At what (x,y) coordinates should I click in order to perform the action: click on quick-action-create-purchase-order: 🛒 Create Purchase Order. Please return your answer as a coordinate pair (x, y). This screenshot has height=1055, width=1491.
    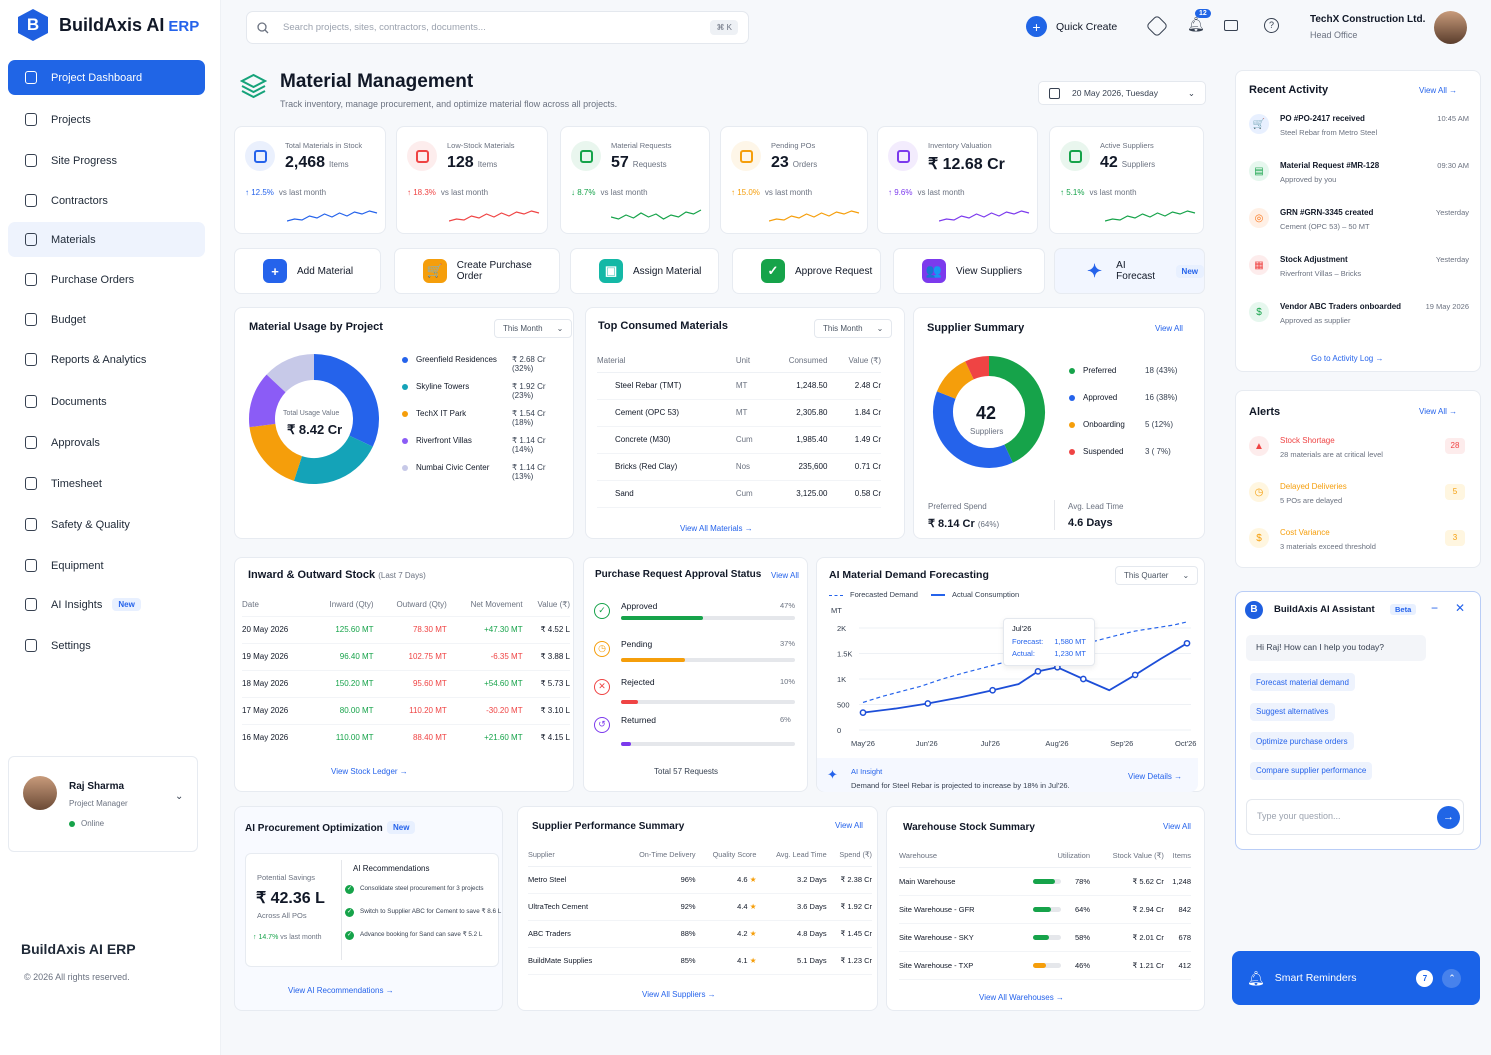
    Looking at the image, I should click on (477, 271).